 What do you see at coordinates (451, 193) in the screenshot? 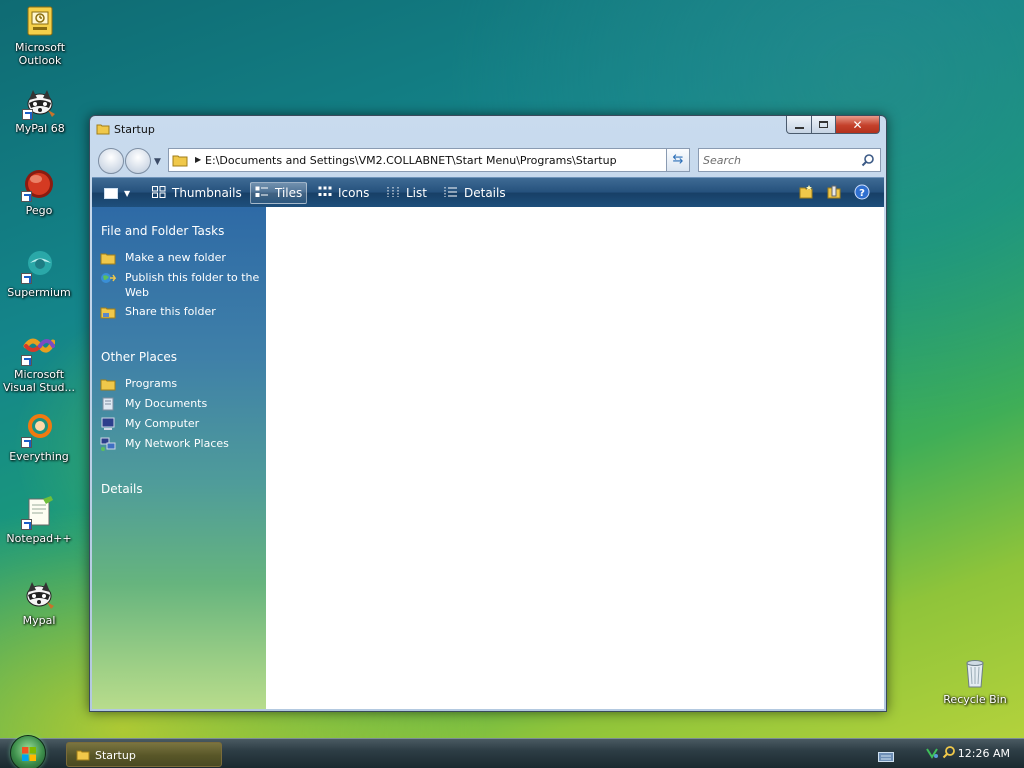
I see `details-icon` at bounding box center [451, 193].